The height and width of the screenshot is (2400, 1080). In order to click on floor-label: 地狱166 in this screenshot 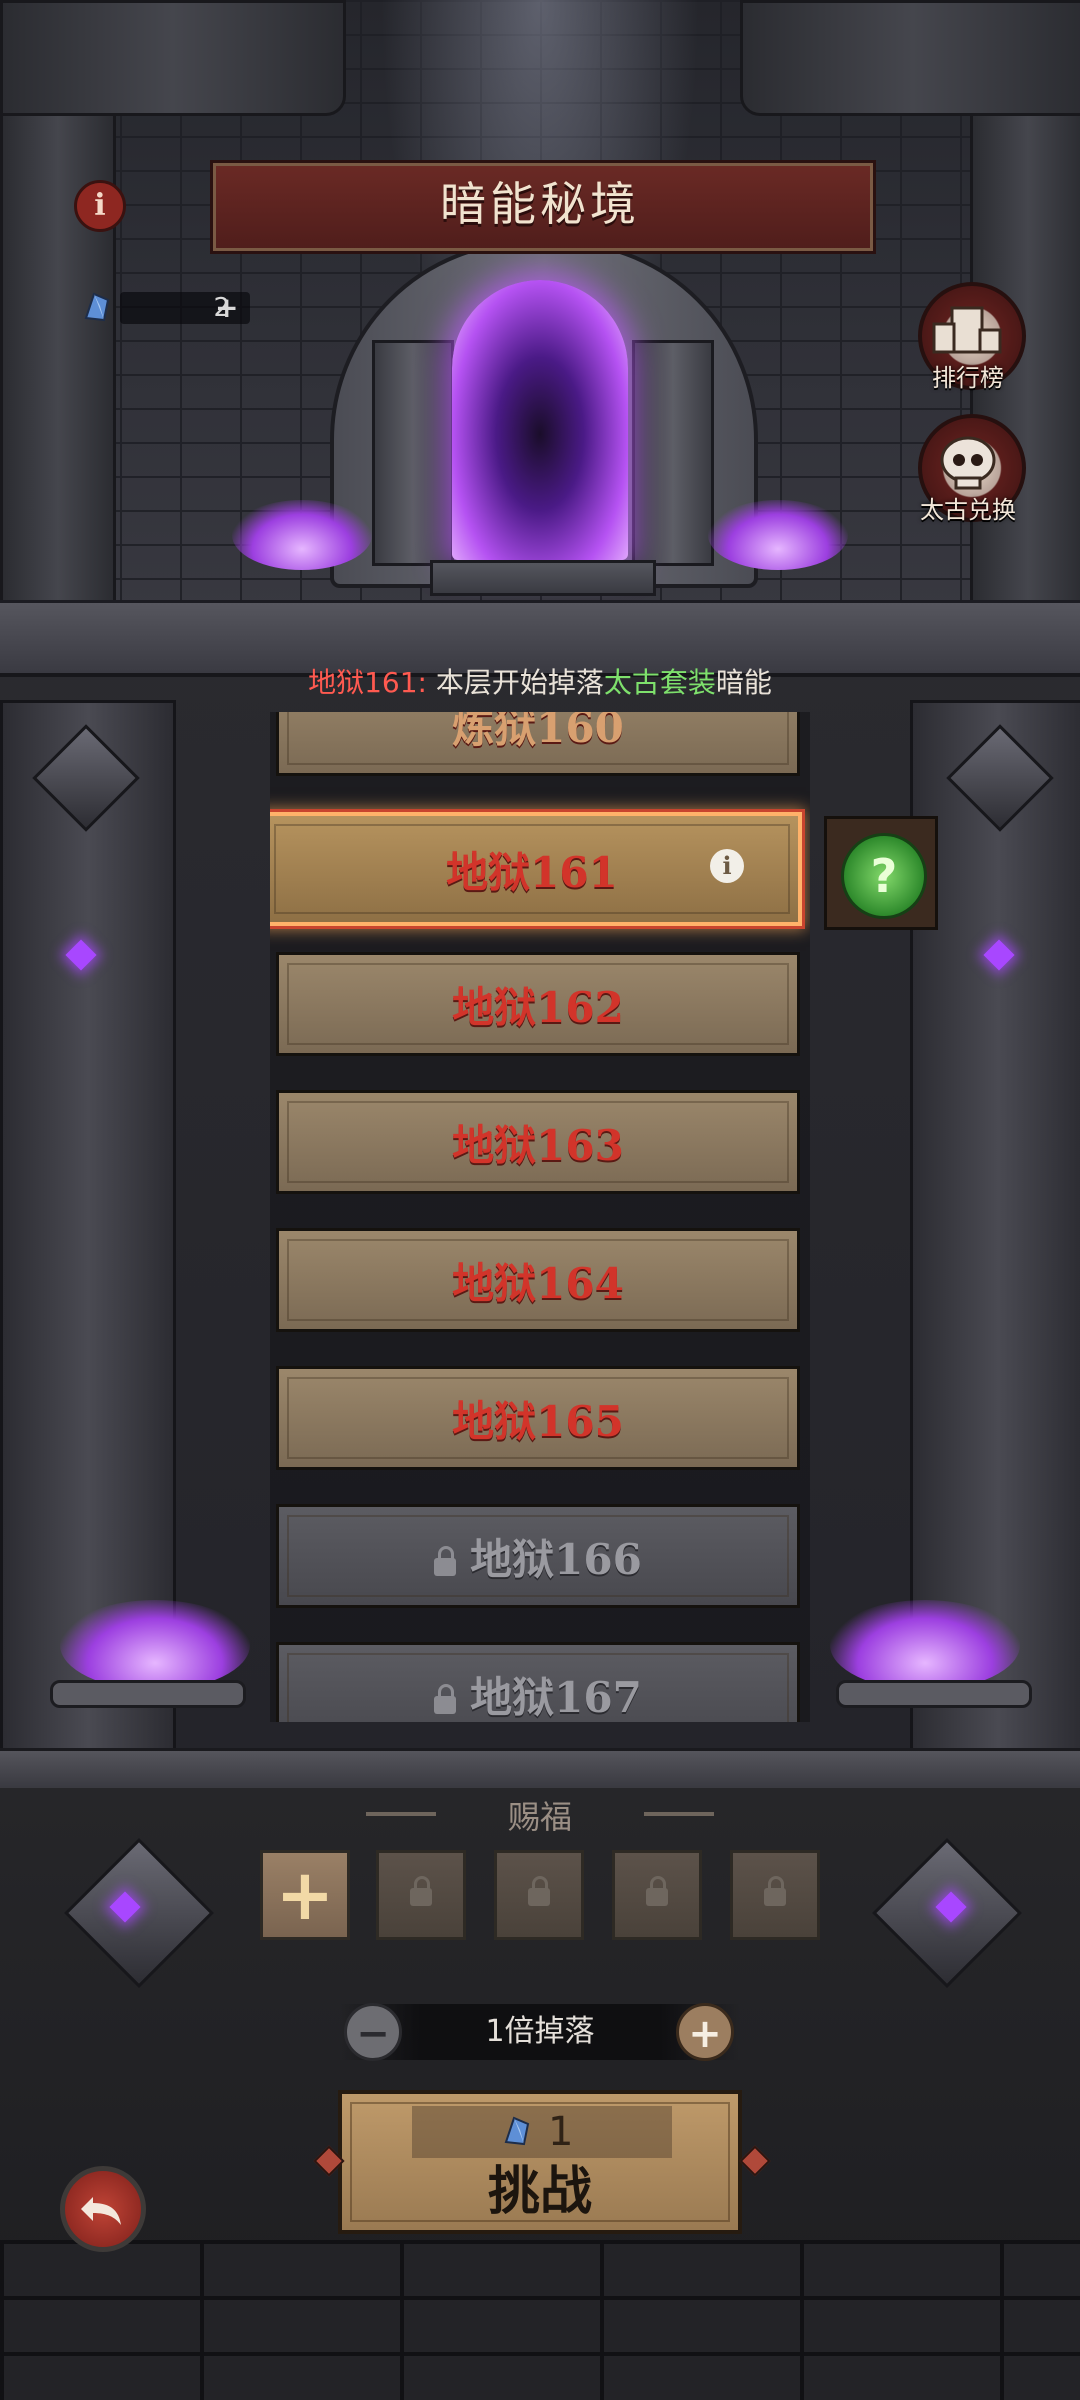, I will do `click(538, 1556)`.